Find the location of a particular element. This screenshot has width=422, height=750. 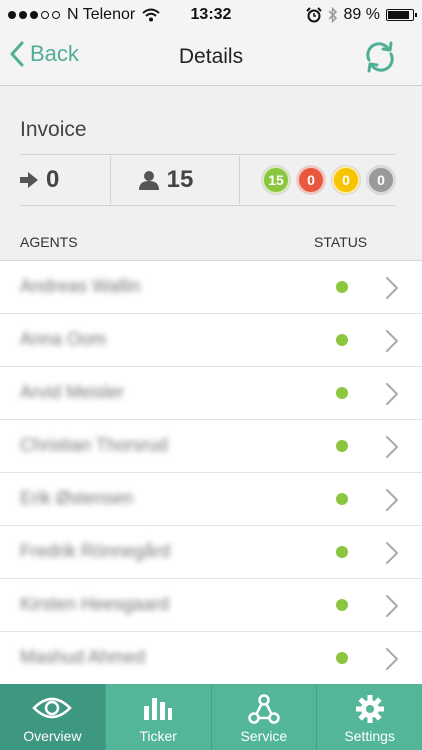

status-count-offline: 0 is located at coordinates (381, 180).